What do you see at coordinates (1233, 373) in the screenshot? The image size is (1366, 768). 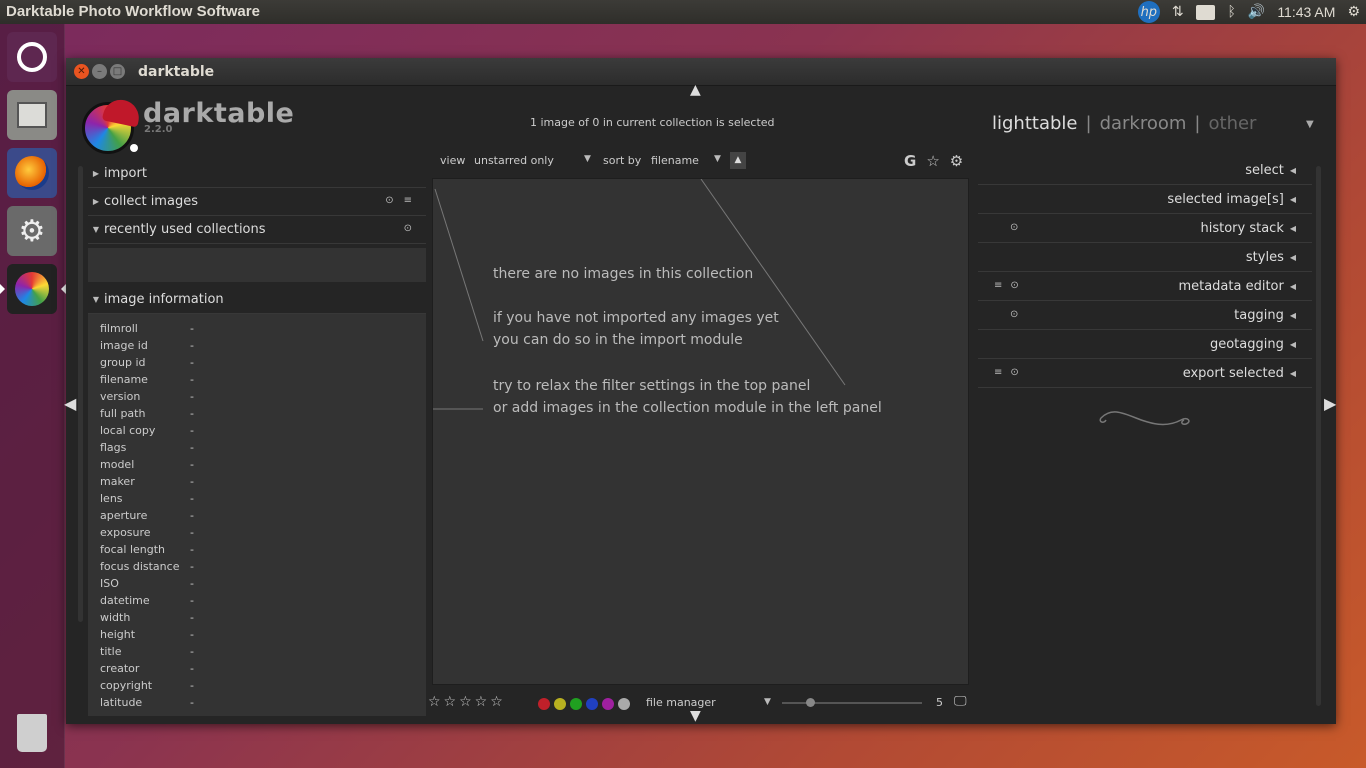 I see `module-label: export selected` at bounding box center [1233, 373].